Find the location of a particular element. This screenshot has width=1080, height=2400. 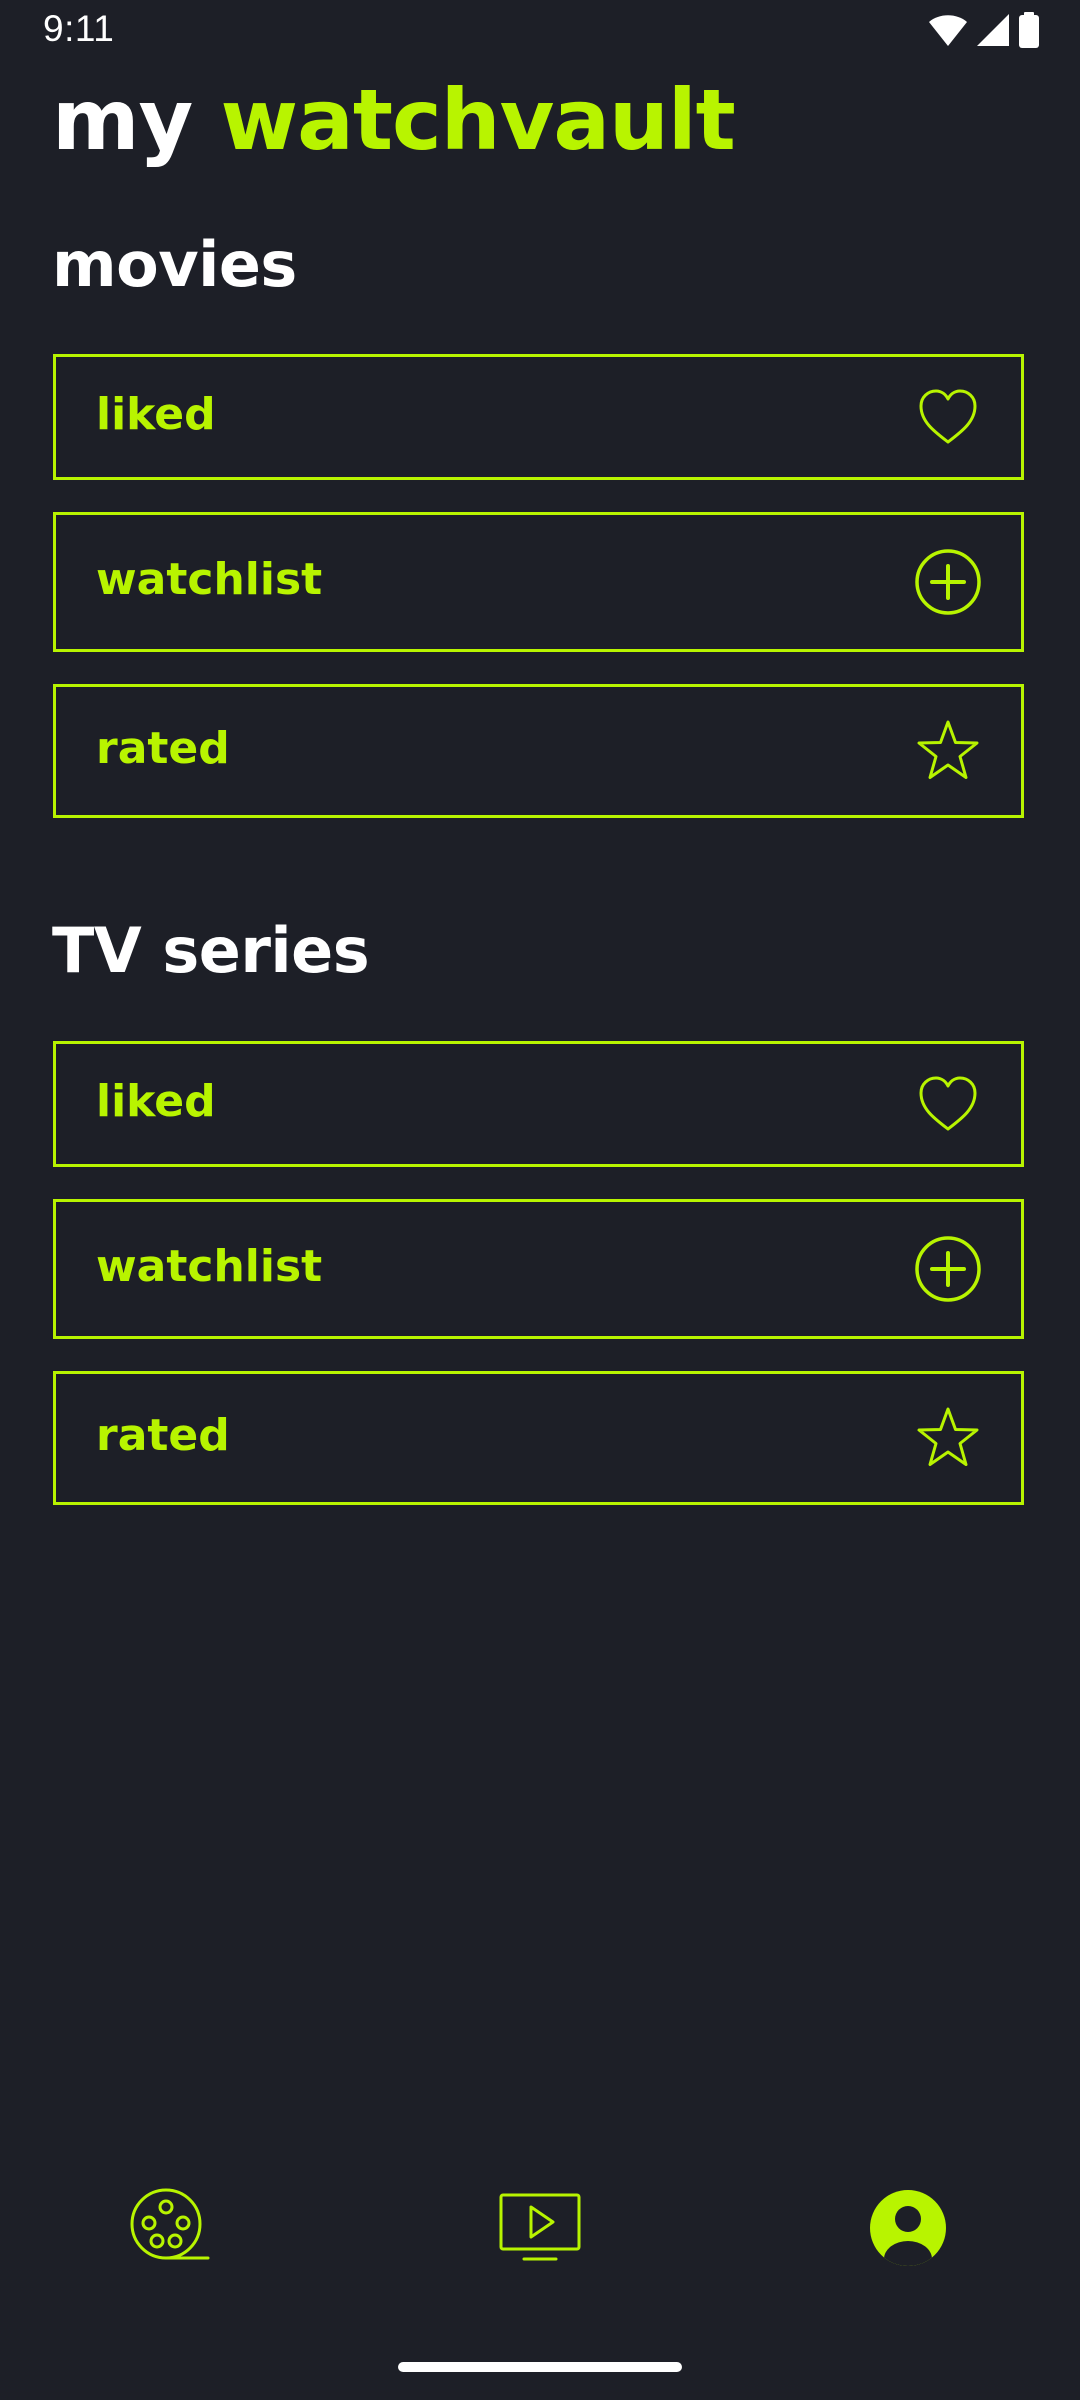

status-icons is located at coordinates (984, 32).